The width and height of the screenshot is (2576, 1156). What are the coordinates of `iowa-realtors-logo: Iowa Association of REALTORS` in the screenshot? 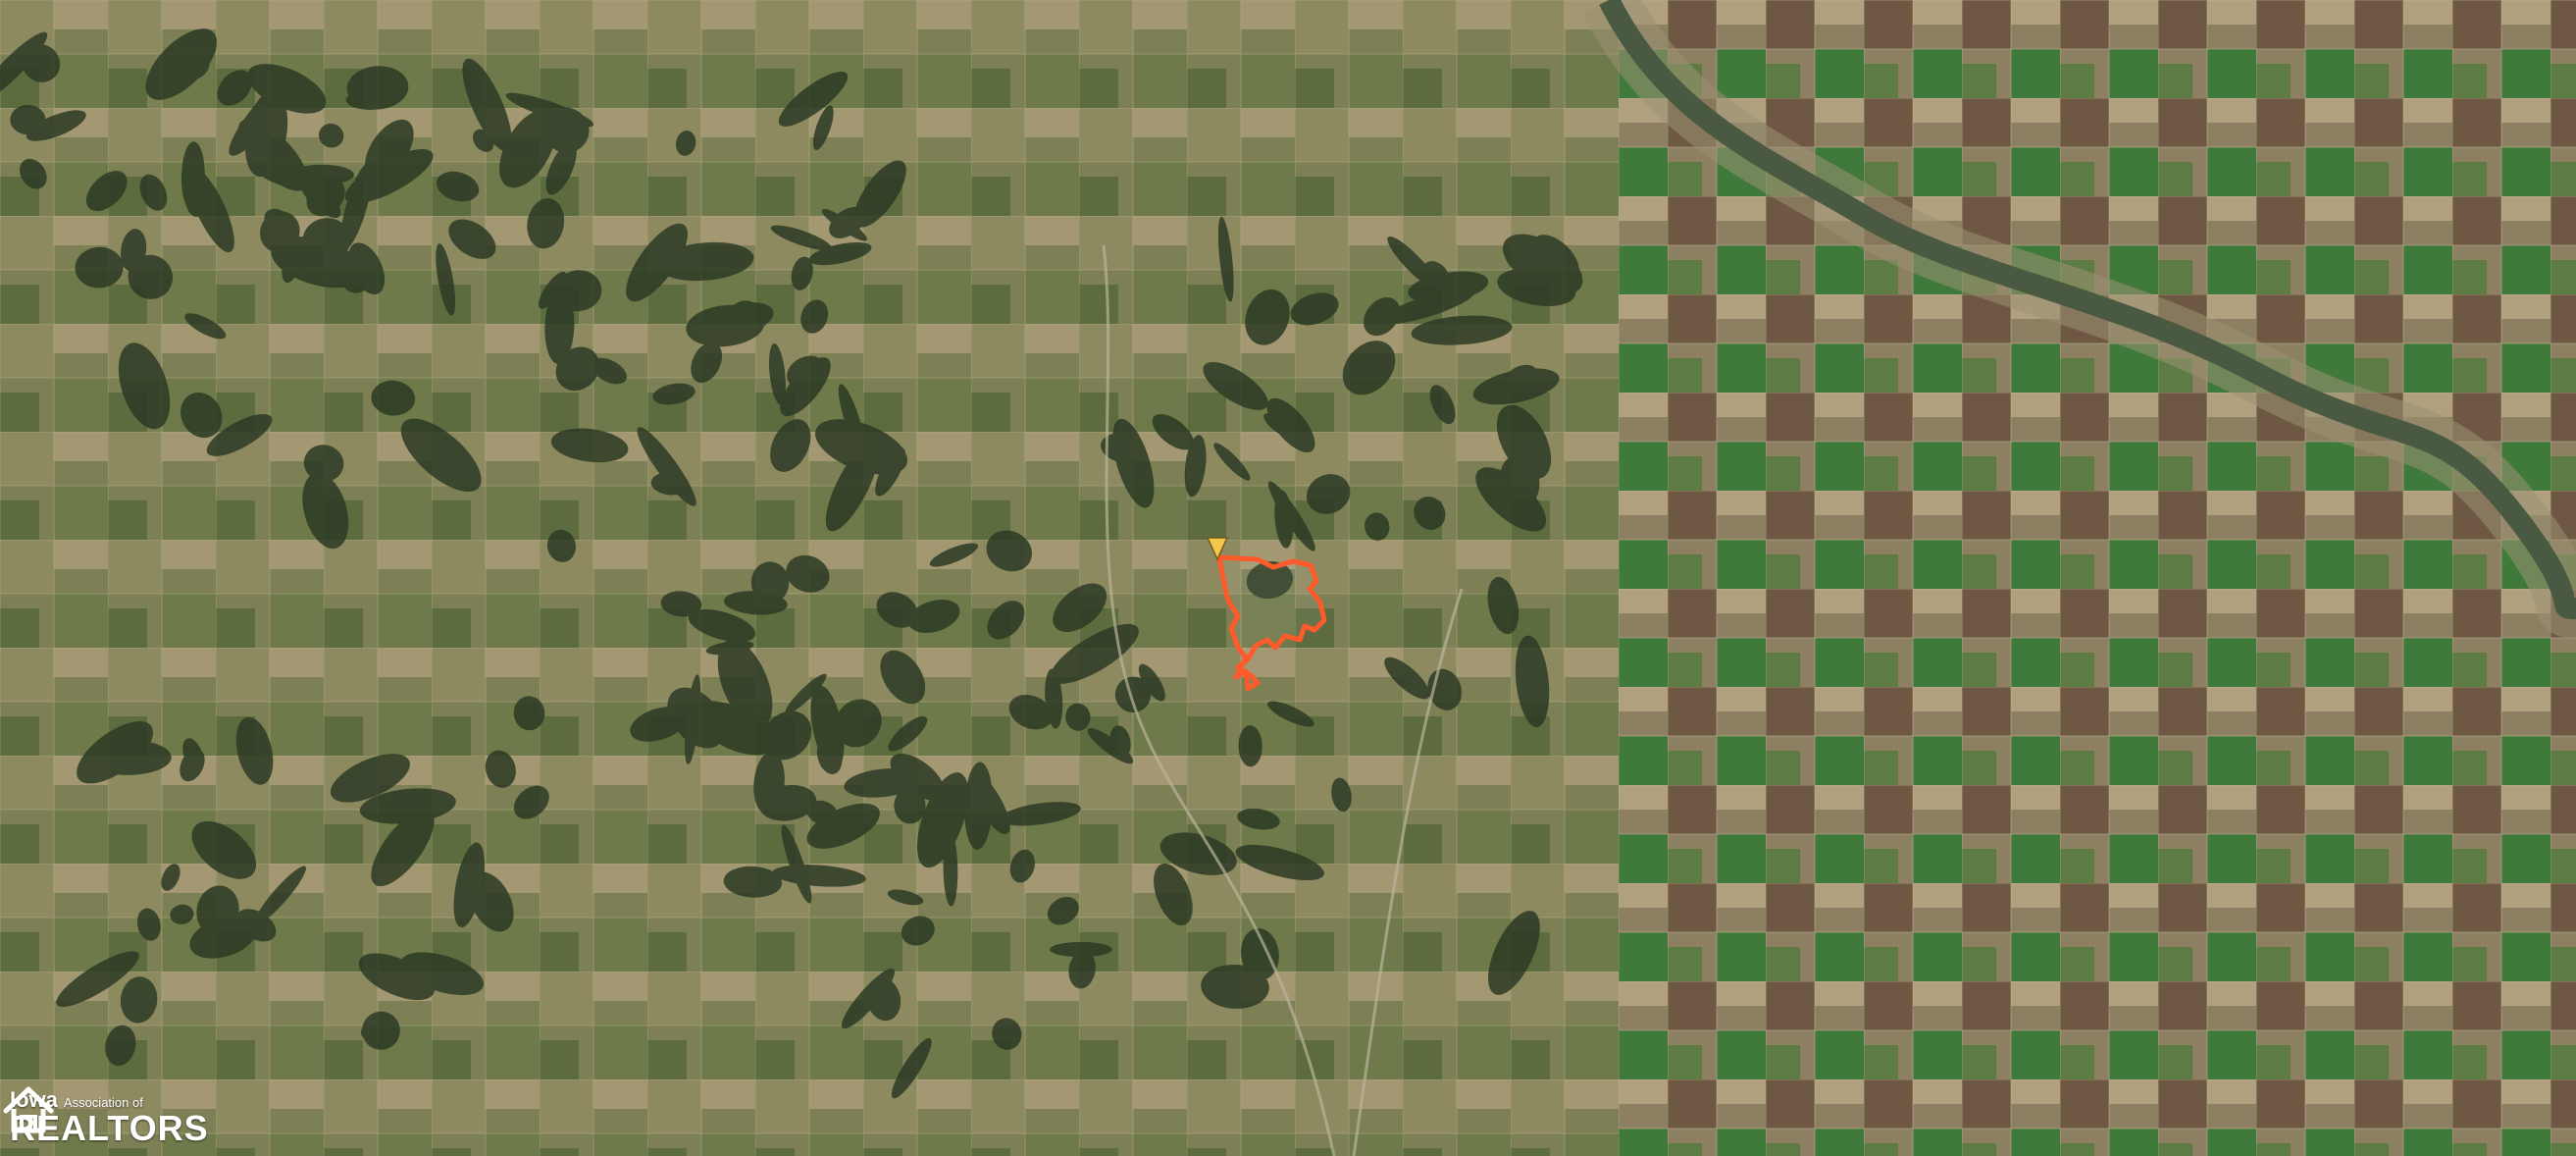 It's located at (109, 1118).